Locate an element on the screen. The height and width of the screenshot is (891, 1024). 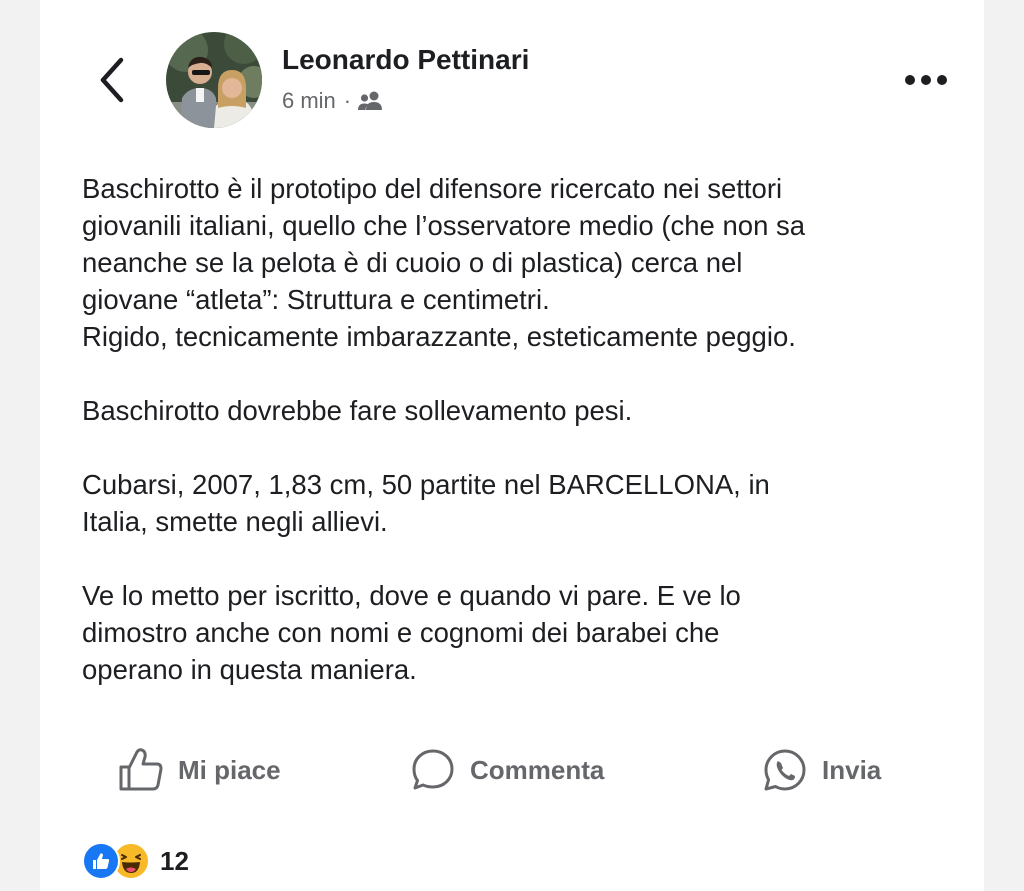
post-time: 6 min is located at coordinates (309, 101).